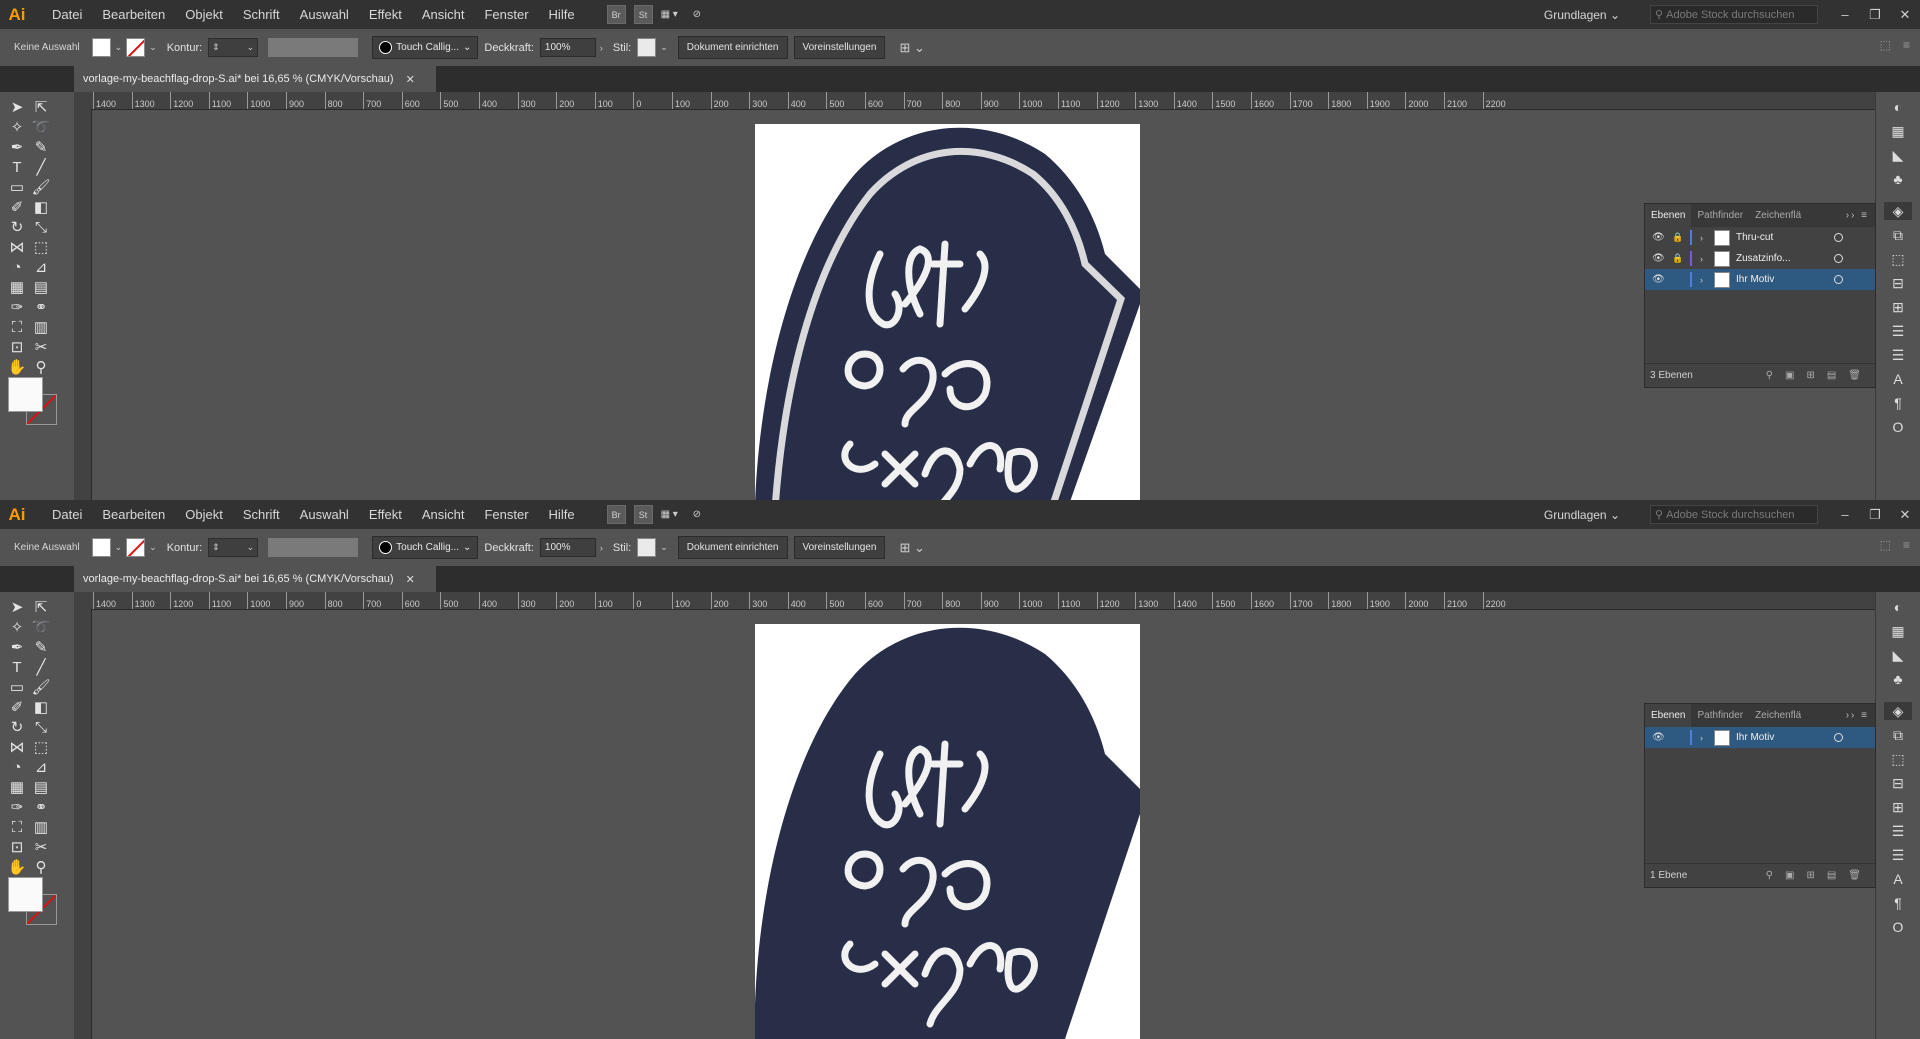 This screenshot has height=1039, width=1920. I want to click on close-icon: ✕, so click(410, 79).